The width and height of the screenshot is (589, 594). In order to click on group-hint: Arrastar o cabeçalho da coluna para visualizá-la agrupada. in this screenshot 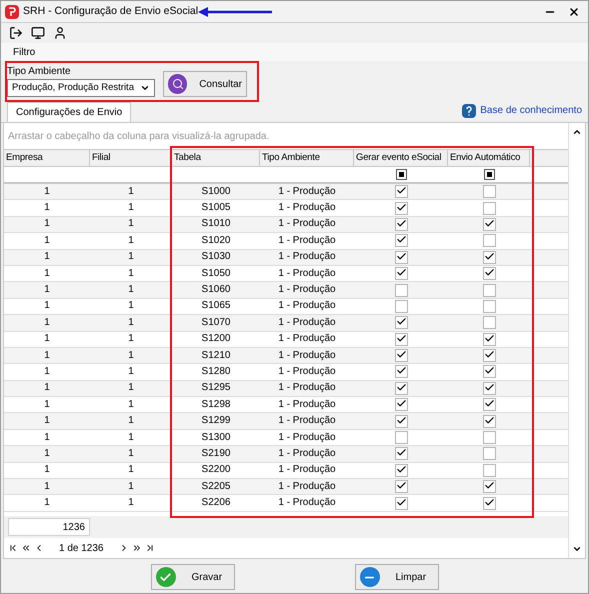, I will do `click(139, 137)`.